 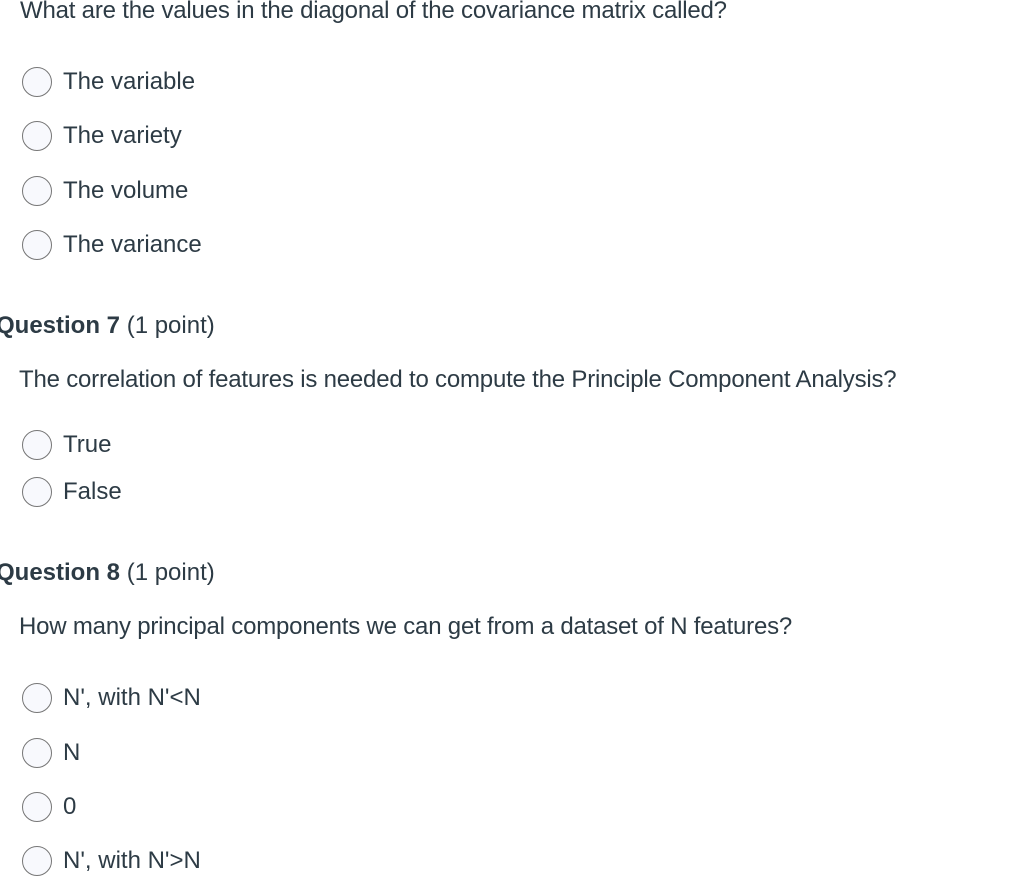 I want to click on option-label: The variety, so click(x=122, y=135).